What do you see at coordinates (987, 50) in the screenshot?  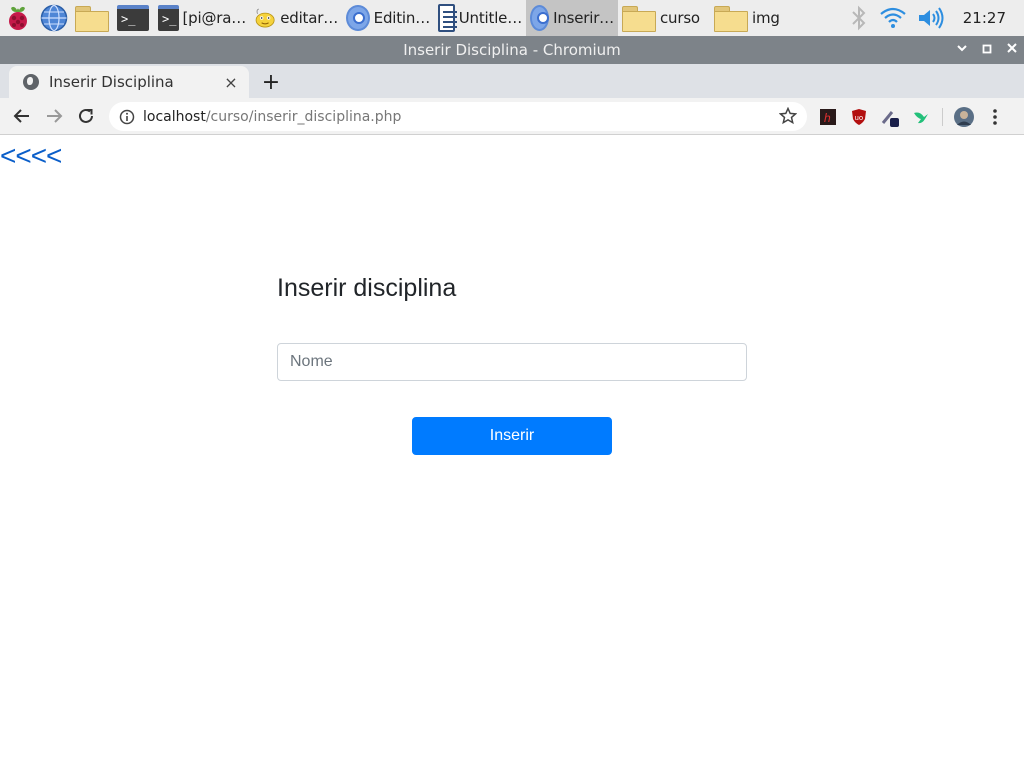 I see `restore-icon` at bounding box center [987, 50].